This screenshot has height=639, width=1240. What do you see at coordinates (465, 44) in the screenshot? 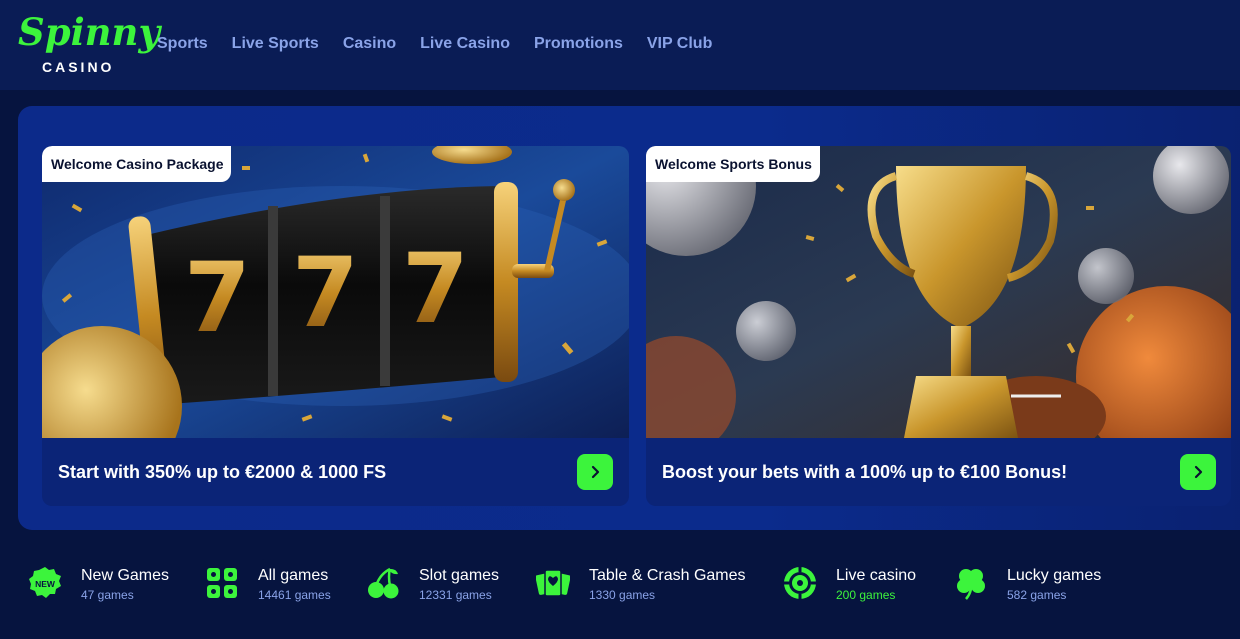
I see `nav-live-casino: Live Casino` at bounding box center [465, 44].